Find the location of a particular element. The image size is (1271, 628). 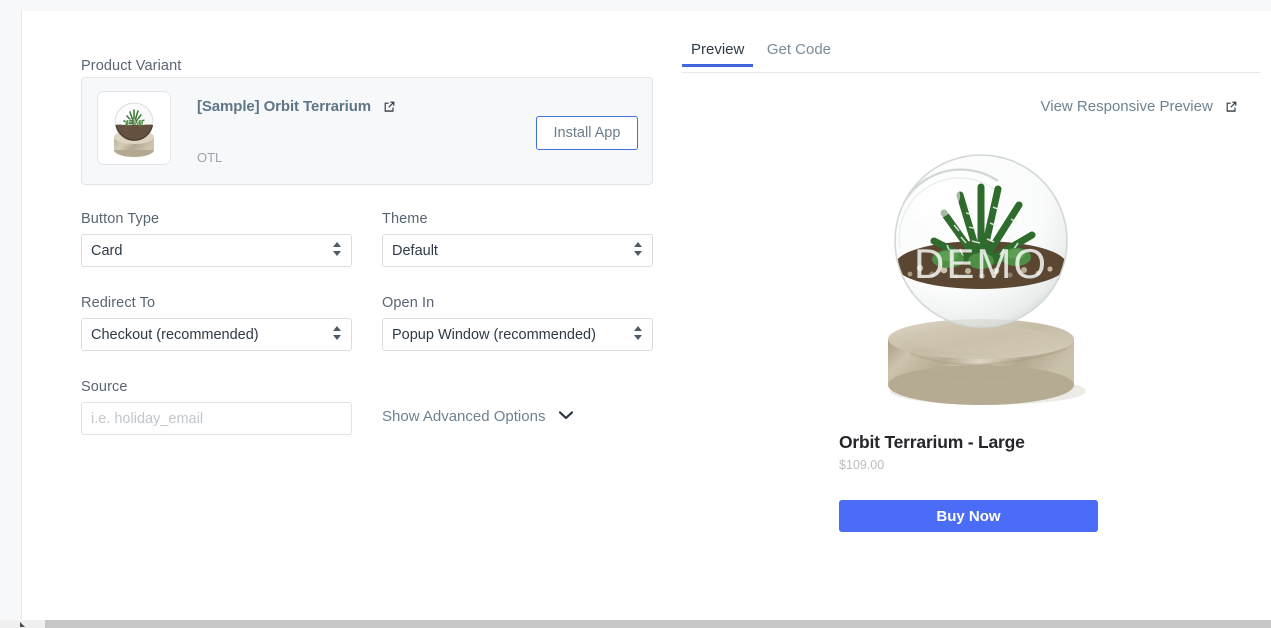

horizontal-scrollbar-track is located at coordinates (635, 624).